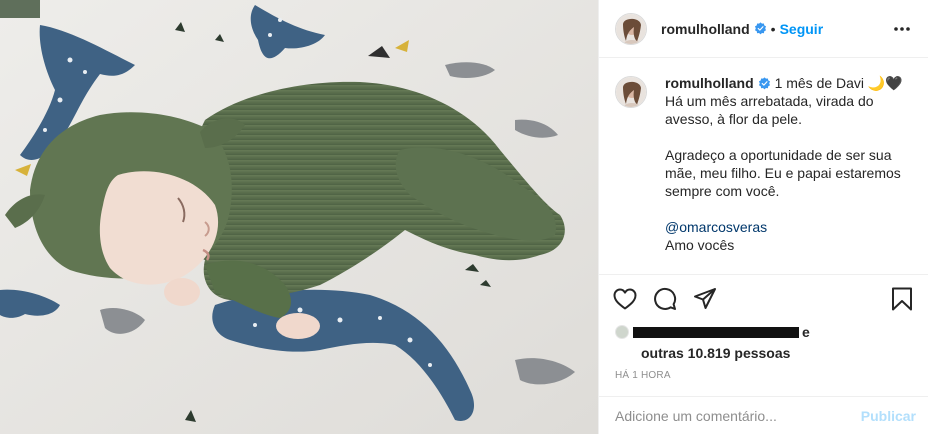 The image size is (928, 434). Describe the element at coordinates (716, 332) in the screenshot. I see `redacted-liker-name` at that location.